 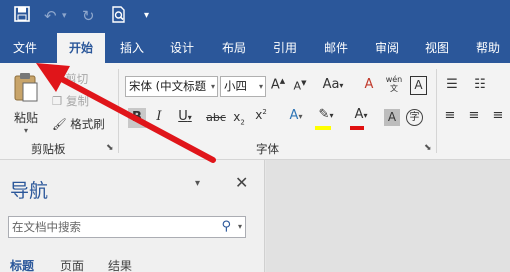 I want to click on font-color-swatch, so click(x=357, y=128).